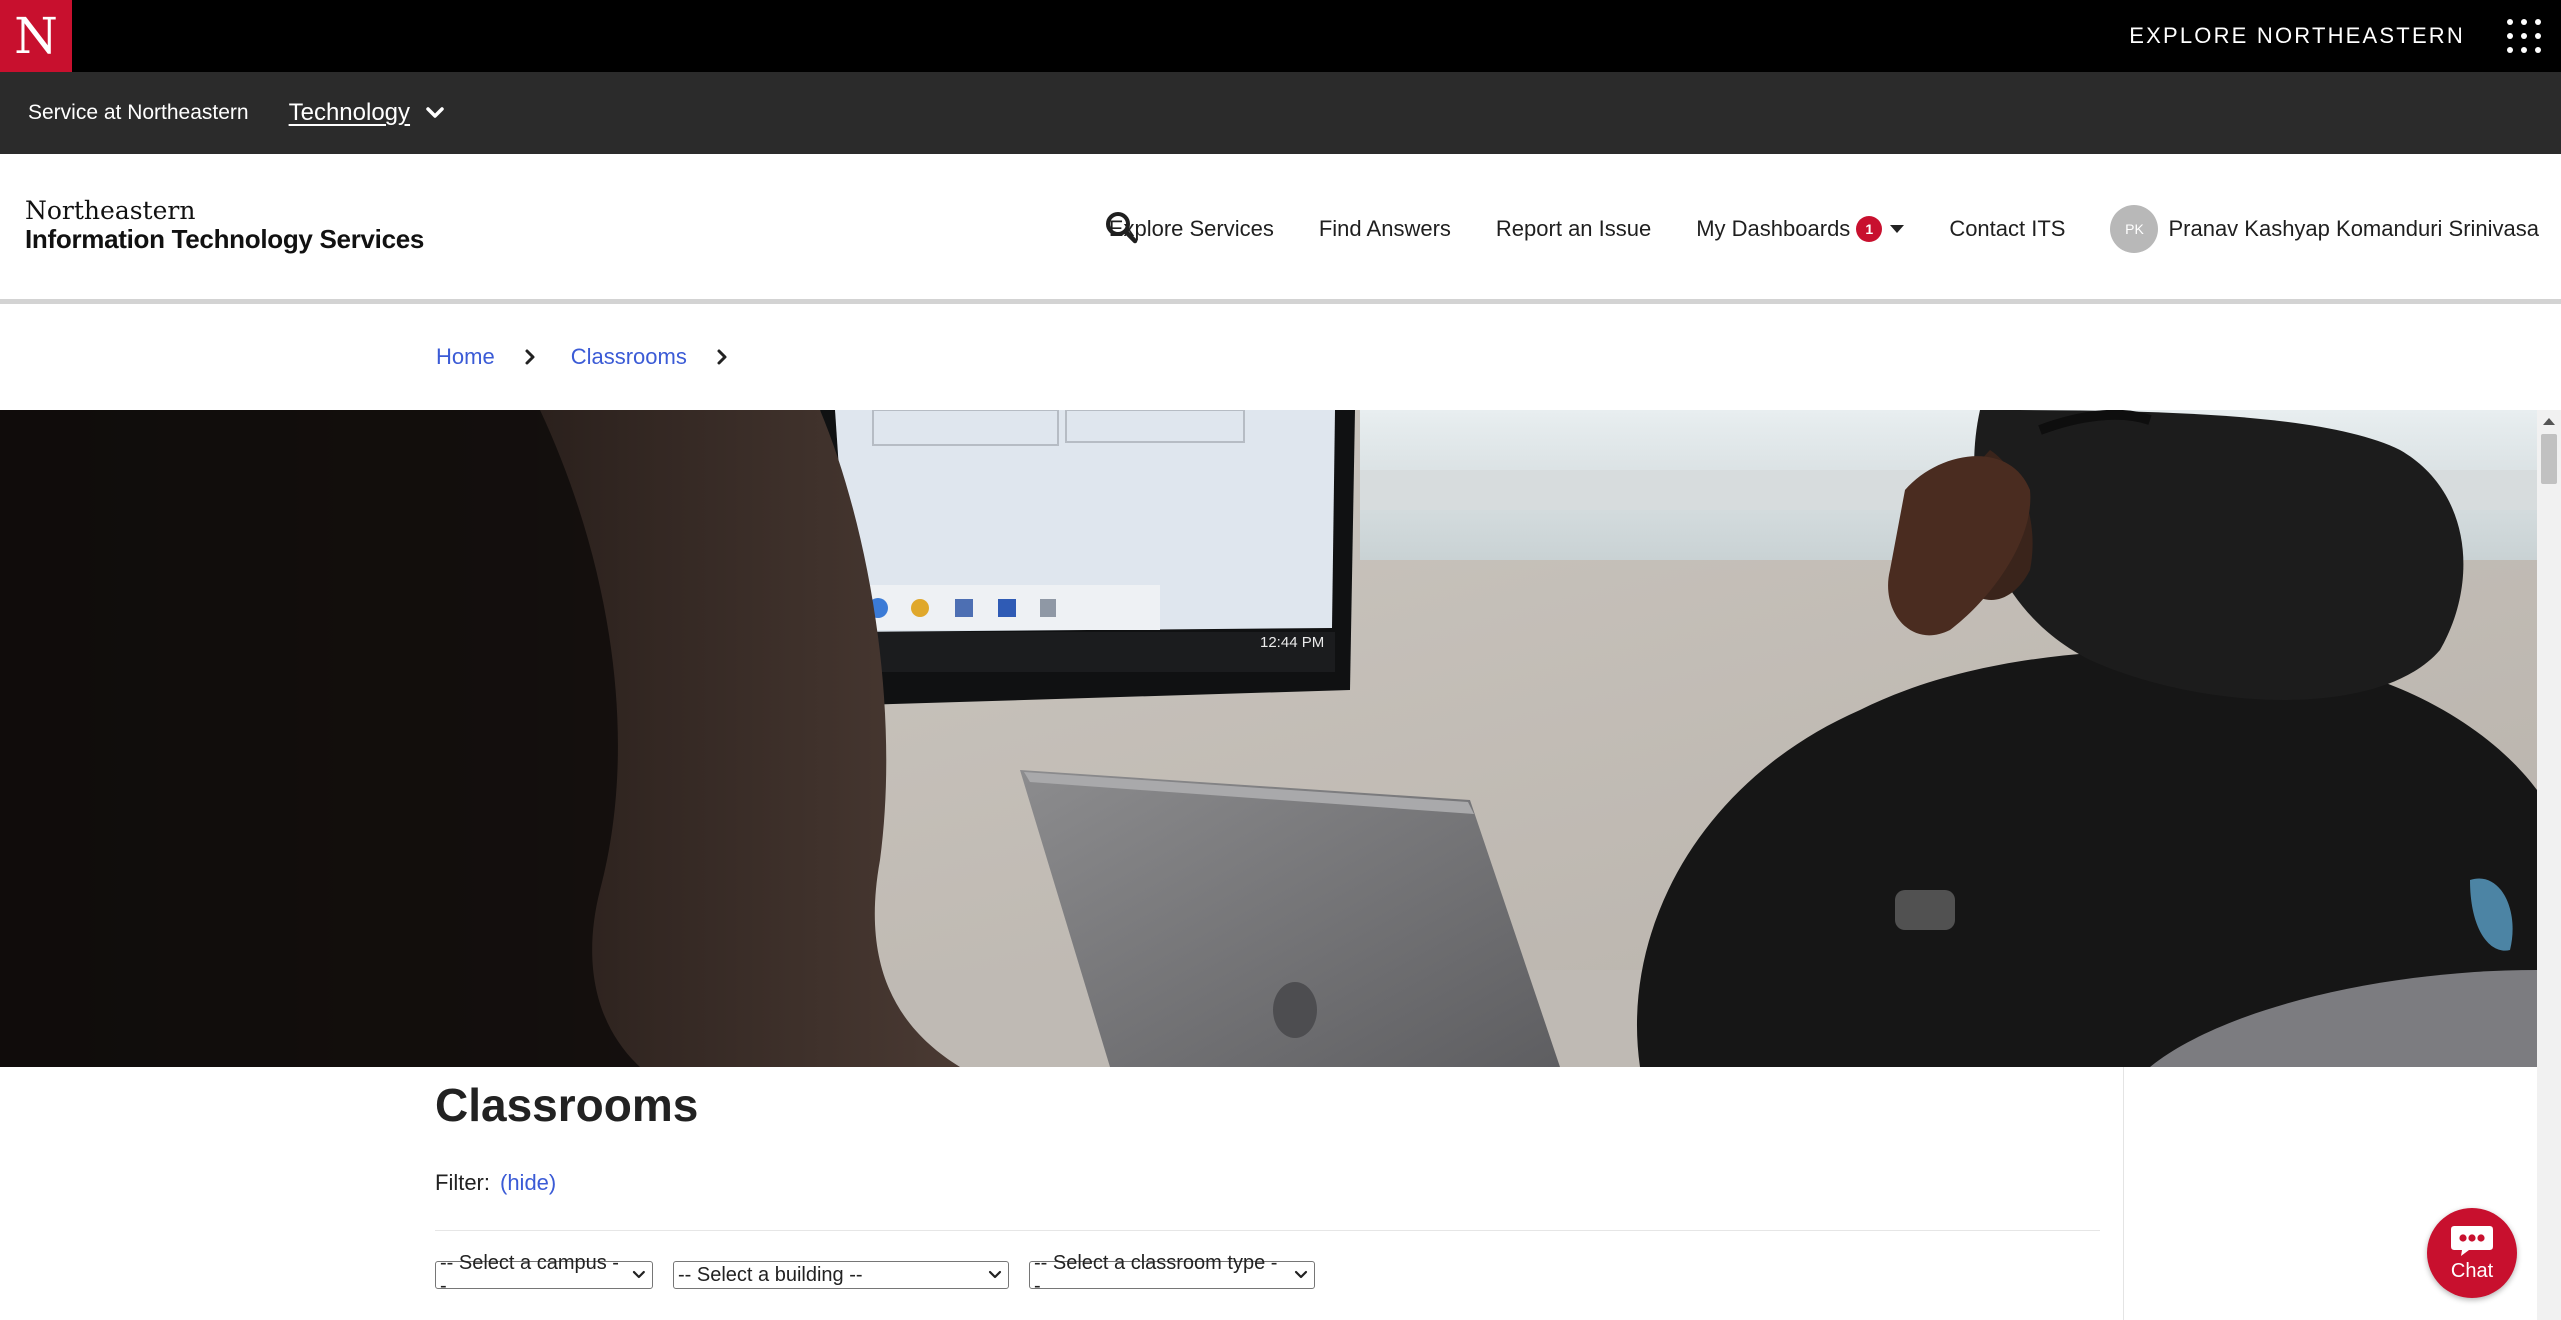 This screenshot has height=1320, width=2561. I want to click on campus-select-value: -- Select a campus --, so click(529, 1274).